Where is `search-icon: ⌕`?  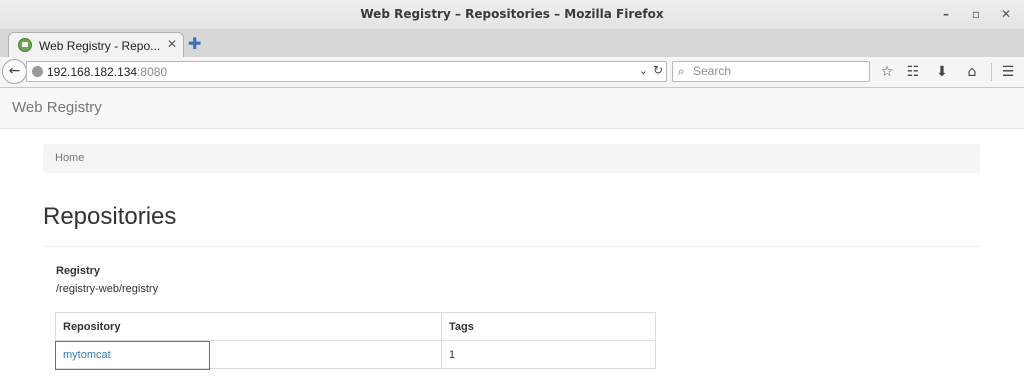 search-icon: ⌕ is located at coordinates (681, 71).